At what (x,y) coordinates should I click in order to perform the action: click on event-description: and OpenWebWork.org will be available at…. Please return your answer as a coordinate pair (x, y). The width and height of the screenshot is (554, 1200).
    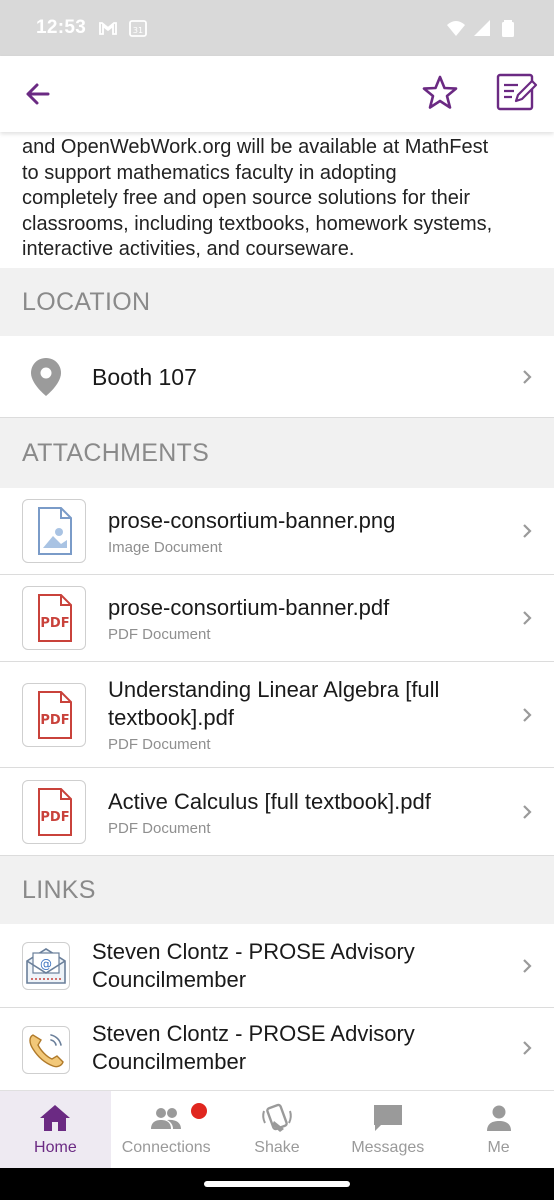
    Looking at the image, I should click on (257, 198).